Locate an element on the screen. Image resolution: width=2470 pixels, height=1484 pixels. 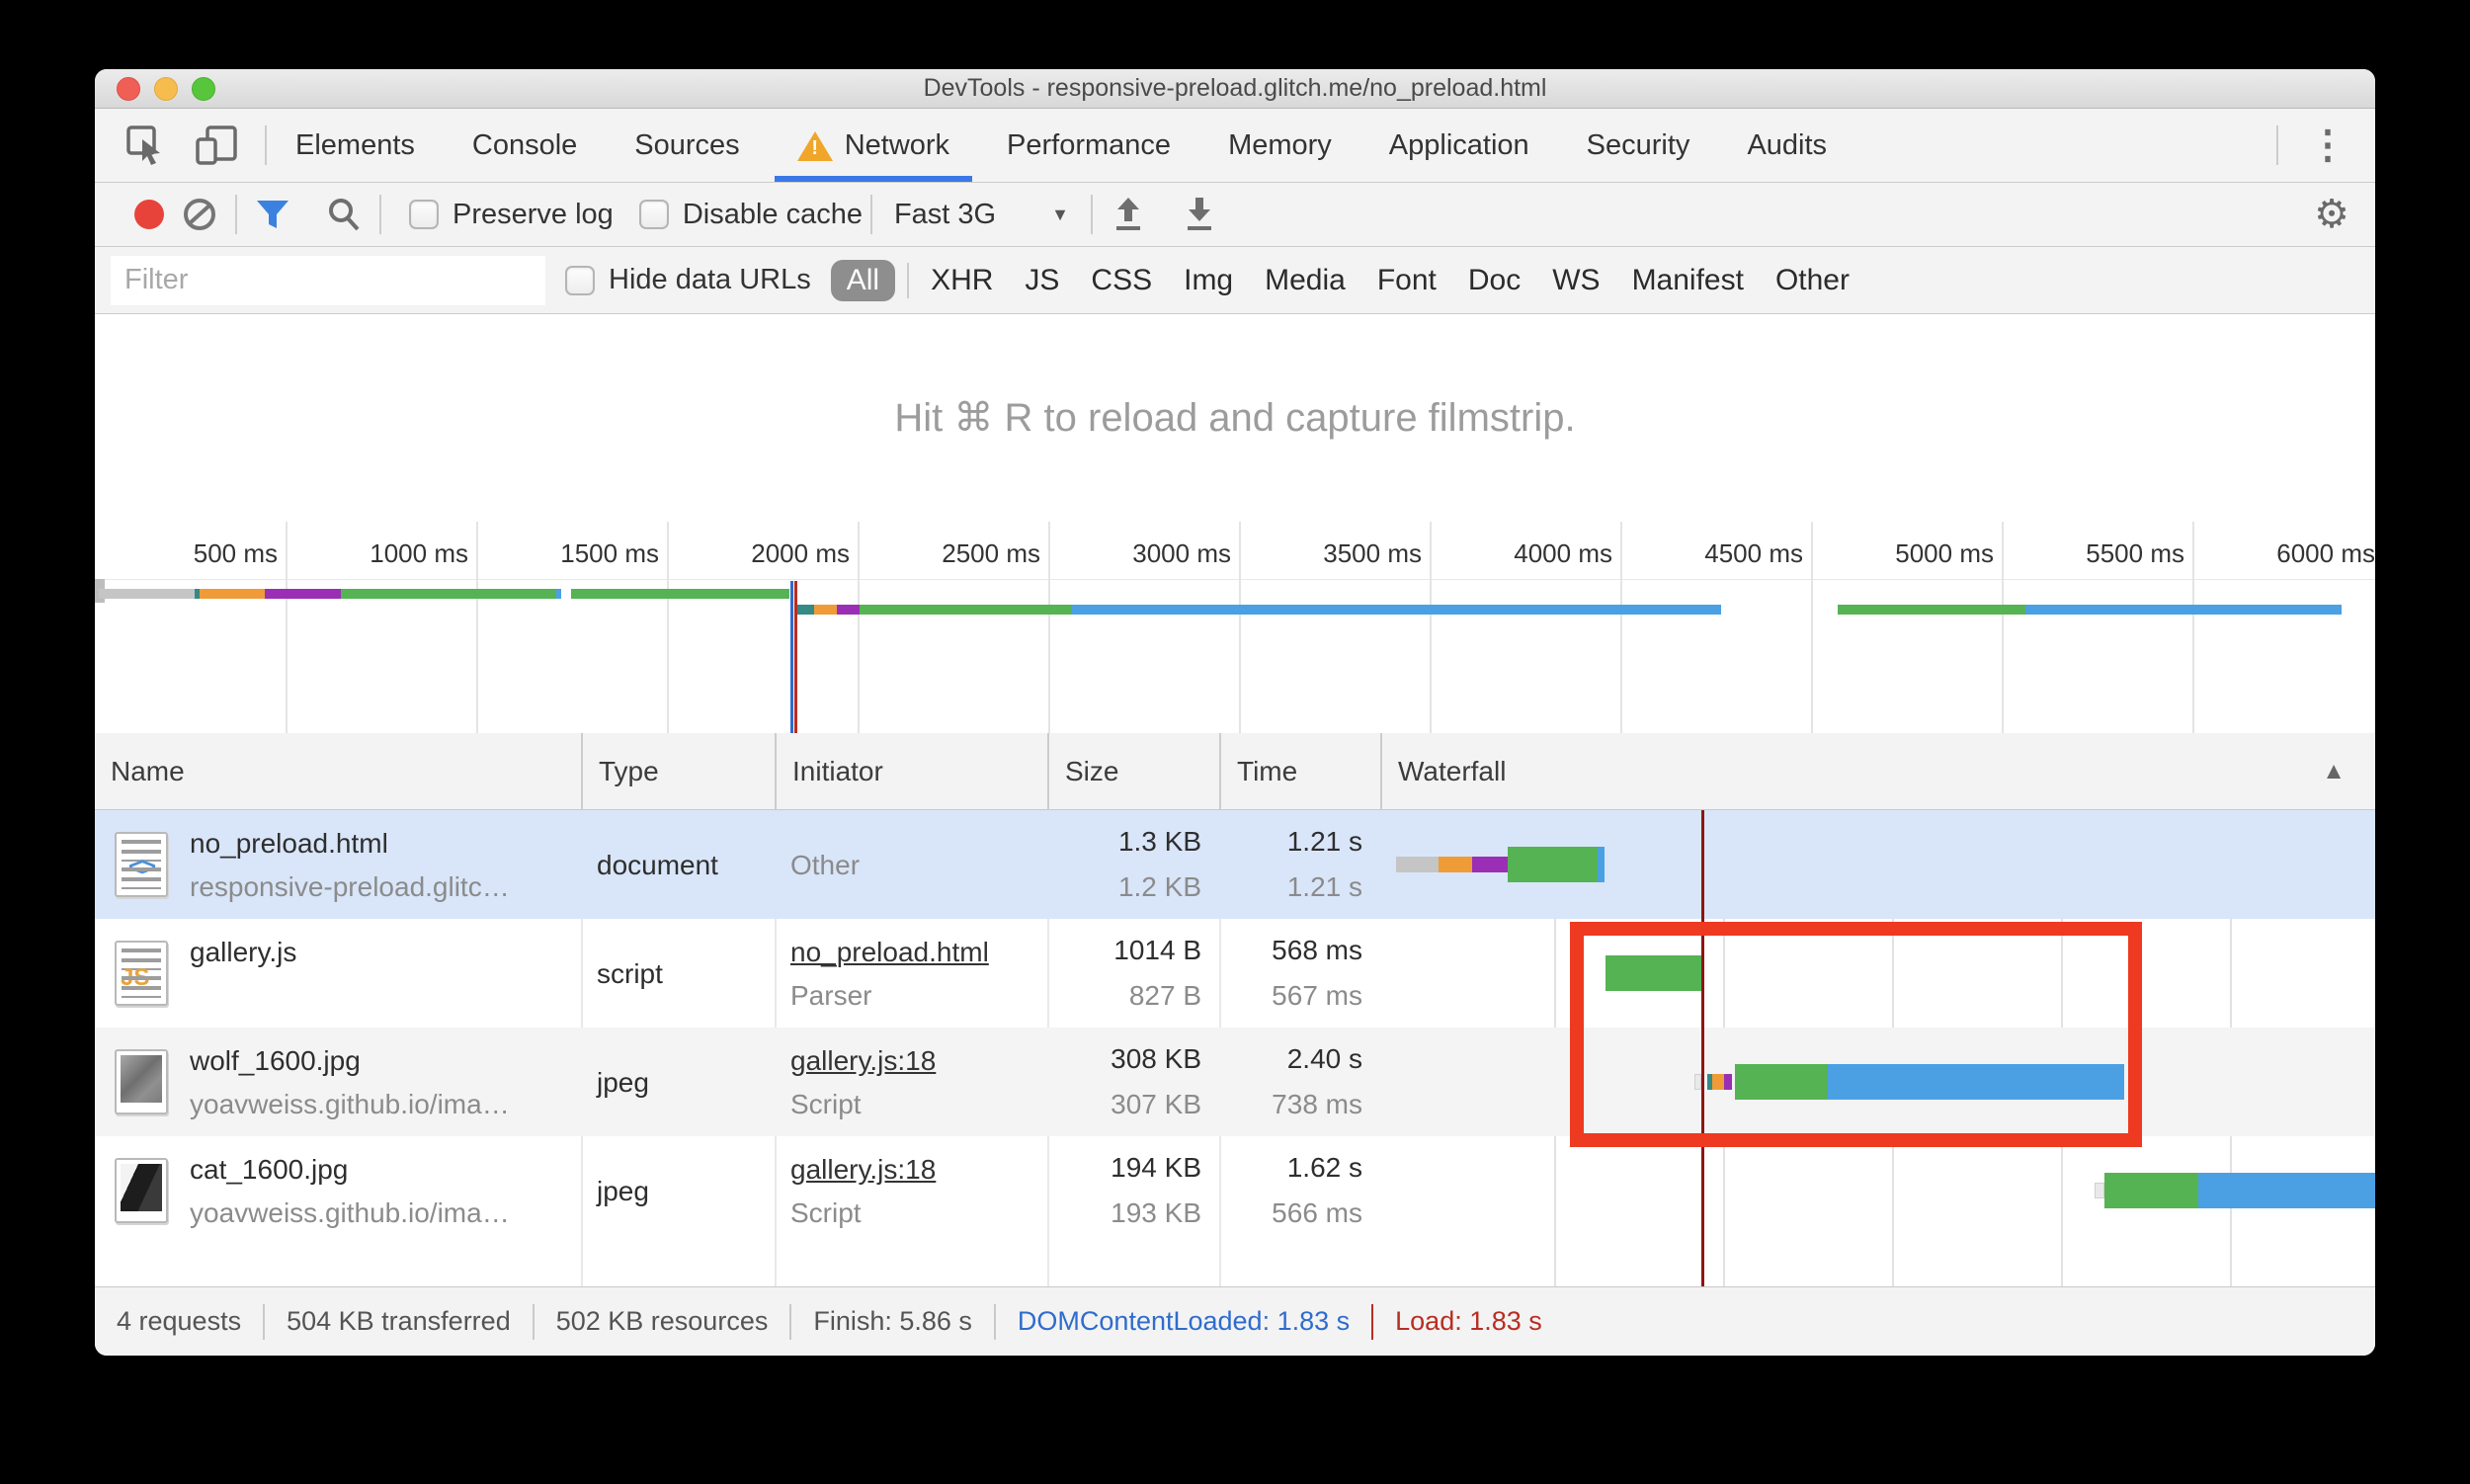
column-header-size: Size is located at coordinates (1133, 771).